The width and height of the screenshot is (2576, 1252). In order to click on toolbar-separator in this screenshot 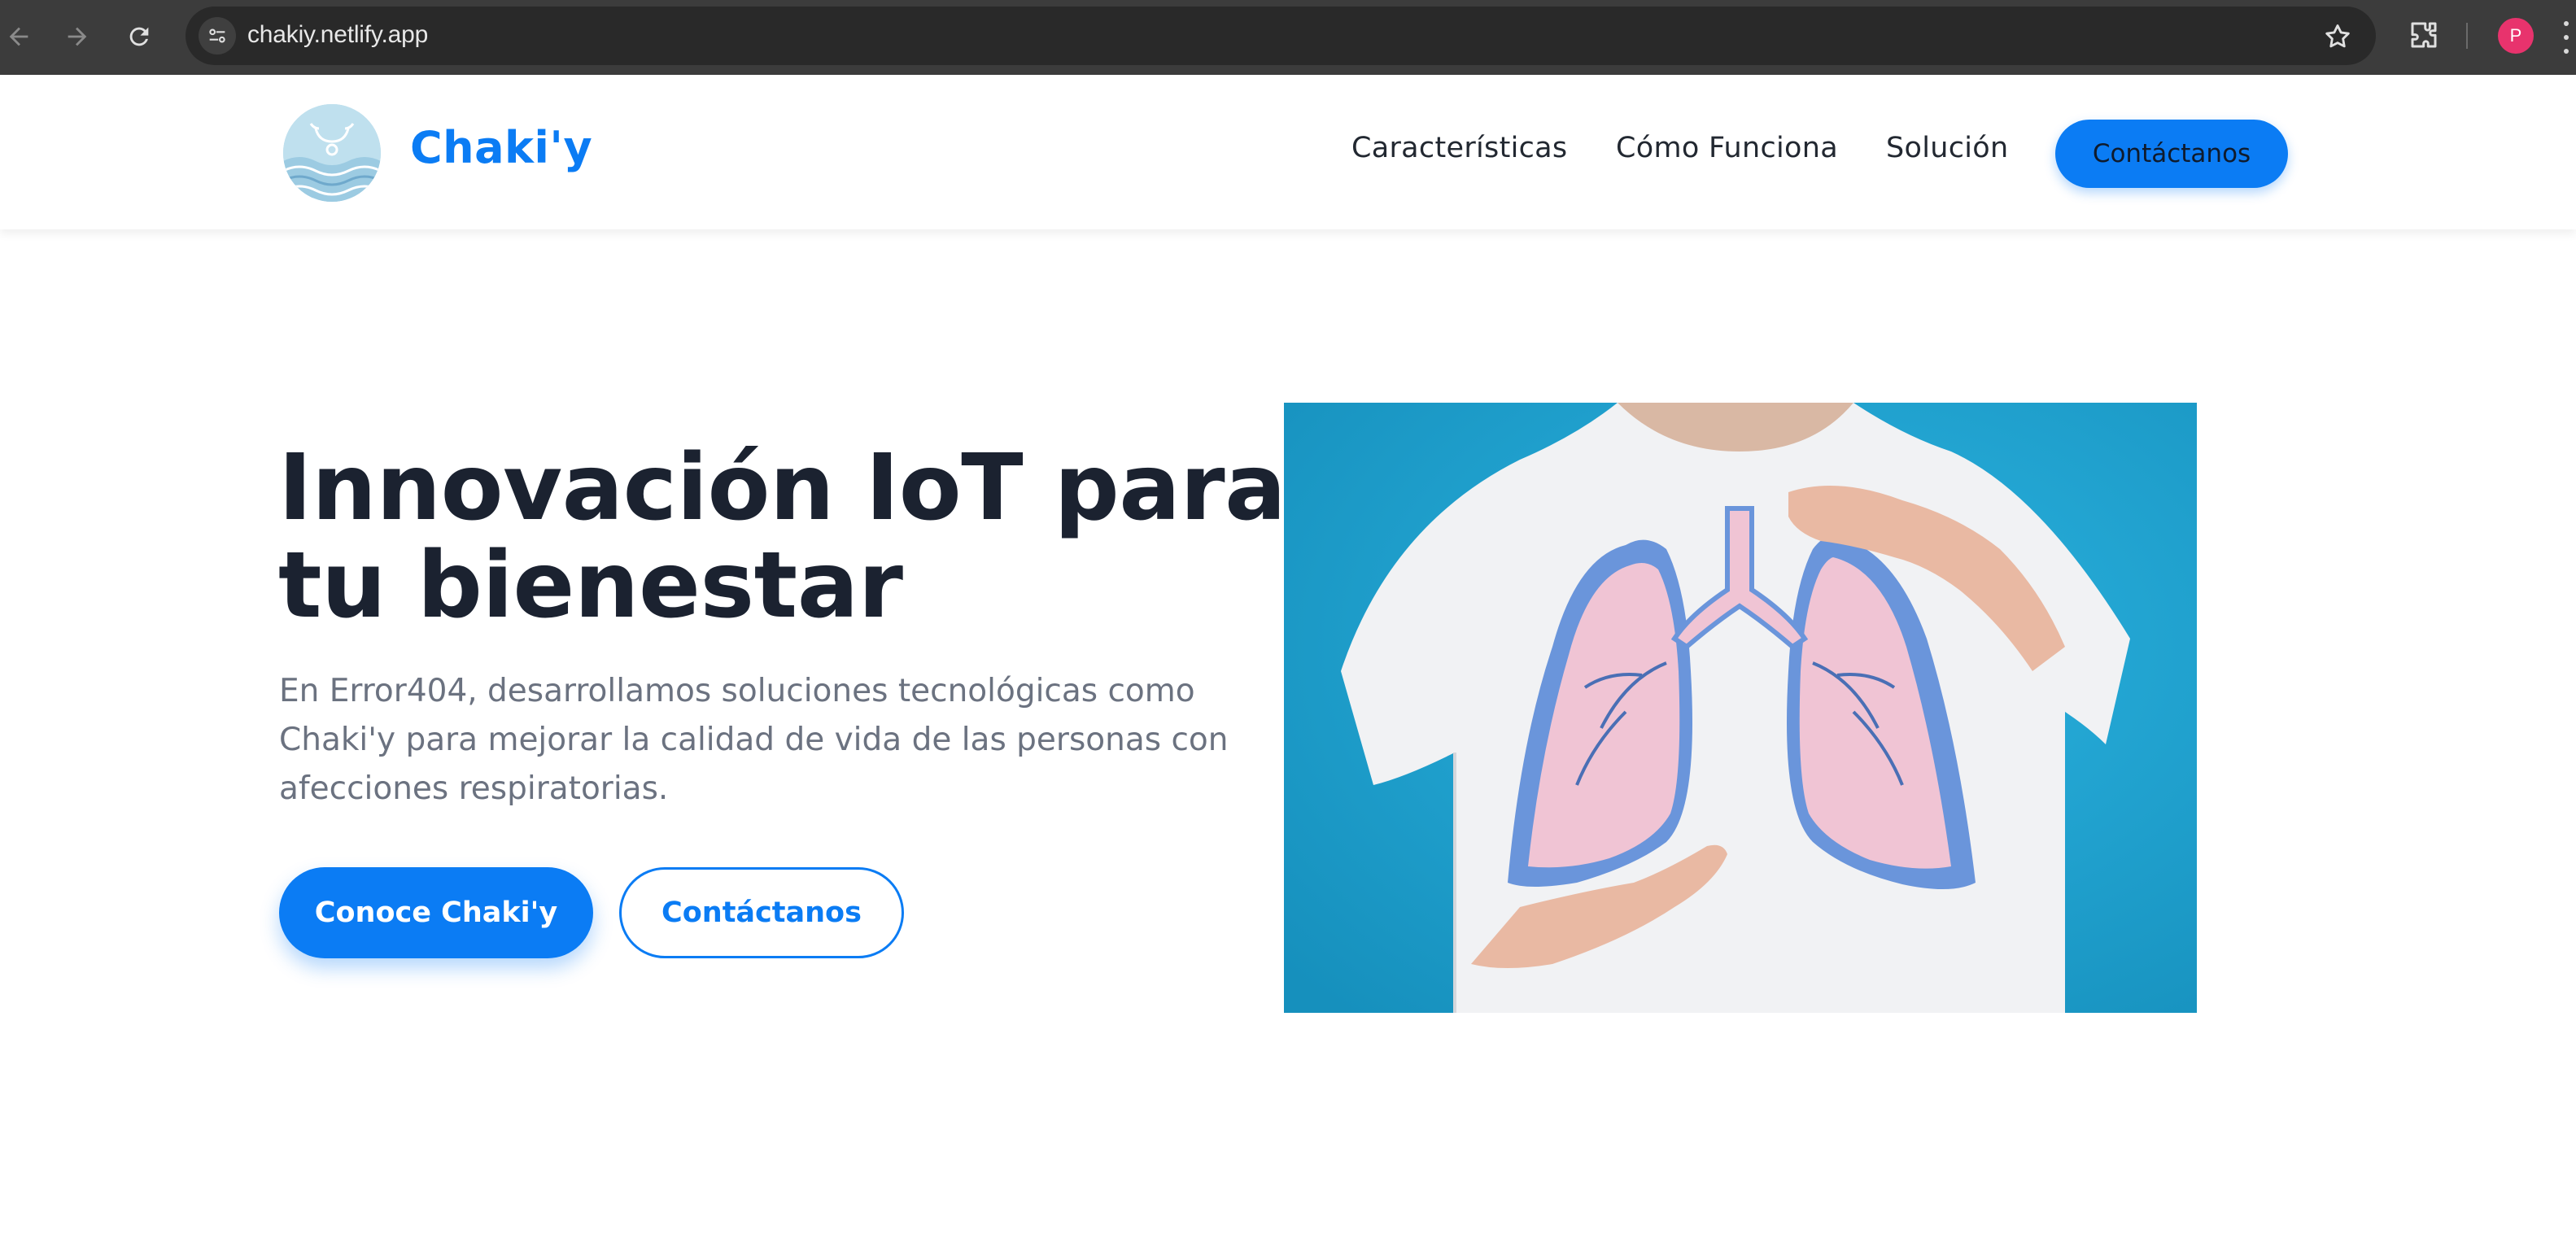, I will do `click(2467, 36)`.